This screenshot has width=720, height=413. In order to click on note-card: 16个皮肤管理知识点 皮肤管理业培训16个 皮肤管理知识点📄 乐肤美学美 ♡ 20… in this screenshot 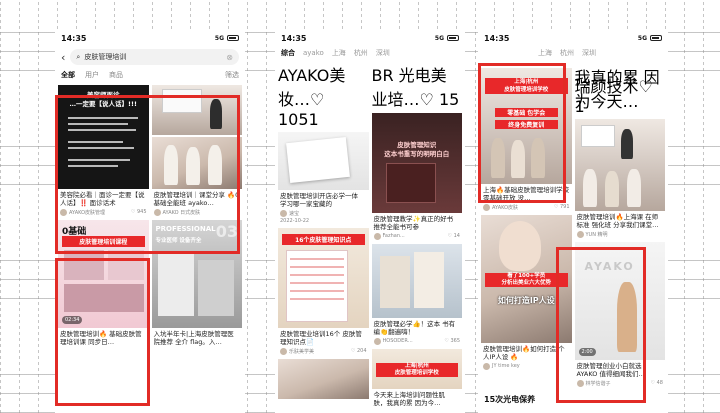, I will do `click(323, 292)`.